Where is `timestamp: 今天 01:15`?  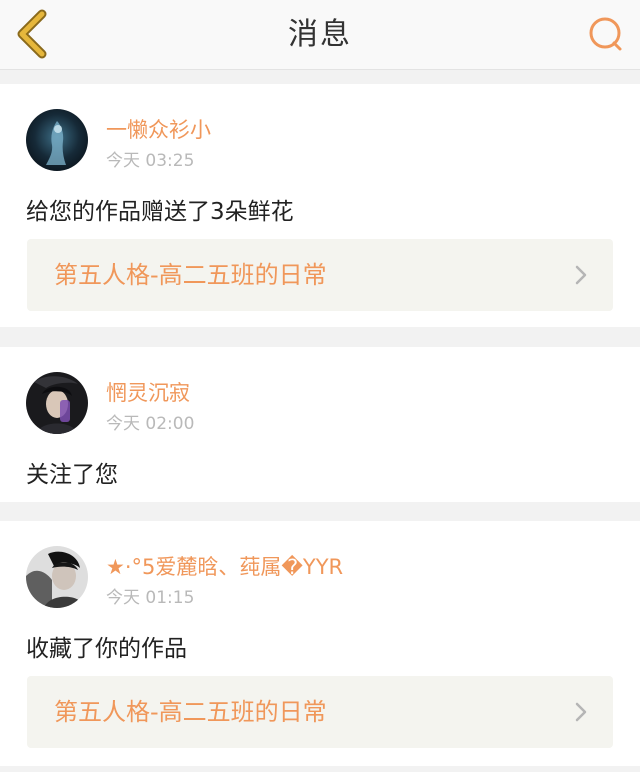 timestamp: 今天 01:15 is located at coordinates (150, 598).